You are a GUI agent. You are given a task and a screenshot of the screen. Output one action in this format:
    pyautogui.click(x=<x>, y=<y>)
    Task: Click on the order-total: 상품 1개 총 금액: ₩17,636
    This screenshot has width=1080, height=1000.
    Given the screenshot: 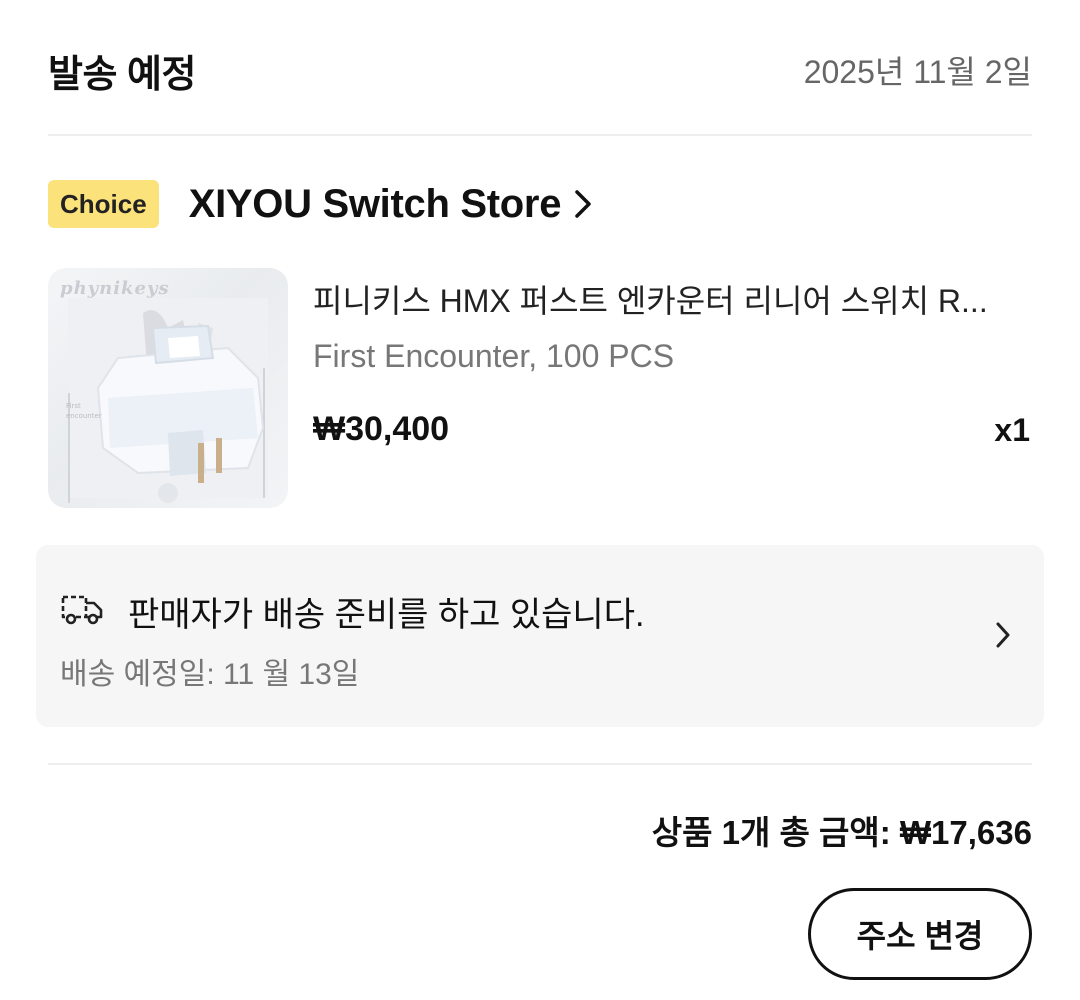 What is the action you would take?
    pyautogui.click(x=841, y=832)
    